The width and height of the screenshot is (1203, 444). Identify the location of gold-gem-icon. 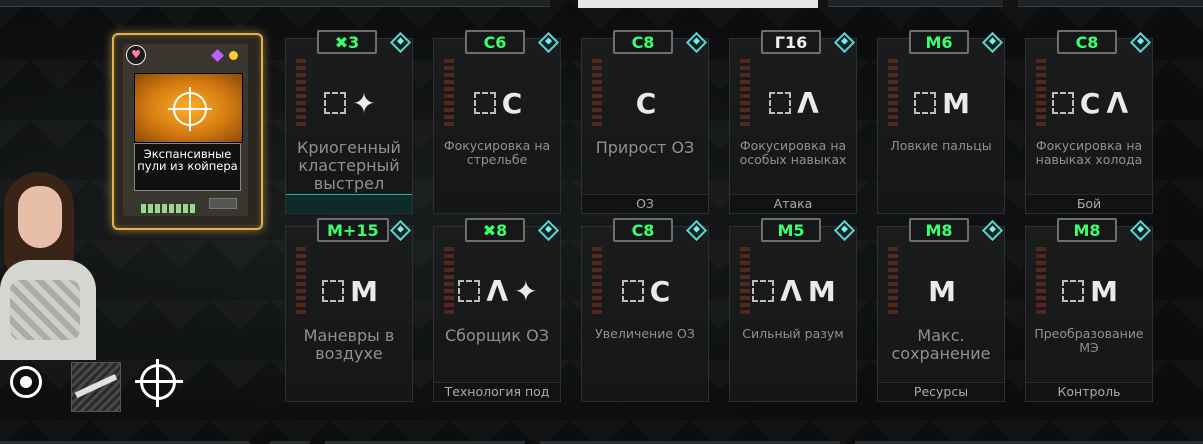
(233, 55).